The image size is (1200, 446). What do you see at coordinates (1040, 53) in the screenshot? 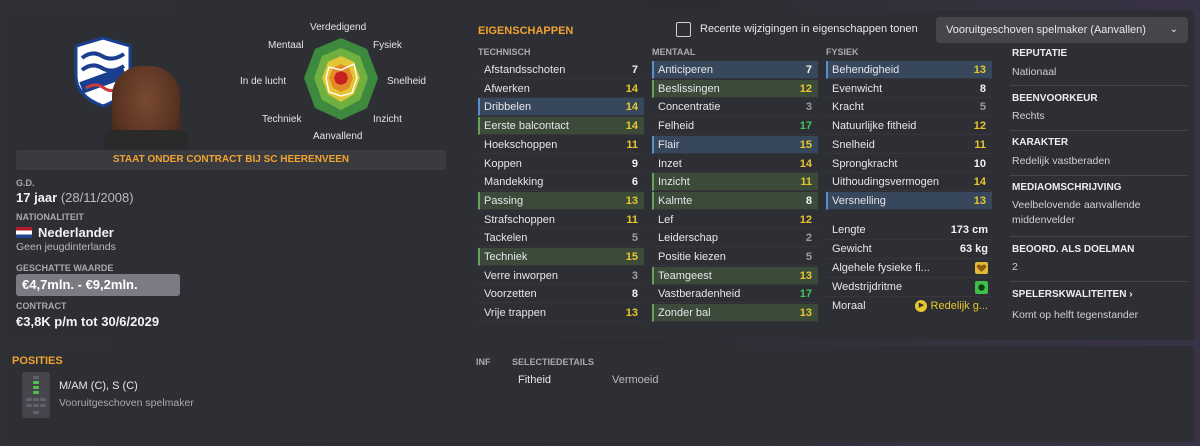
I see `reputation-label: REPUTATIE` at bounding box center [1040, 53].